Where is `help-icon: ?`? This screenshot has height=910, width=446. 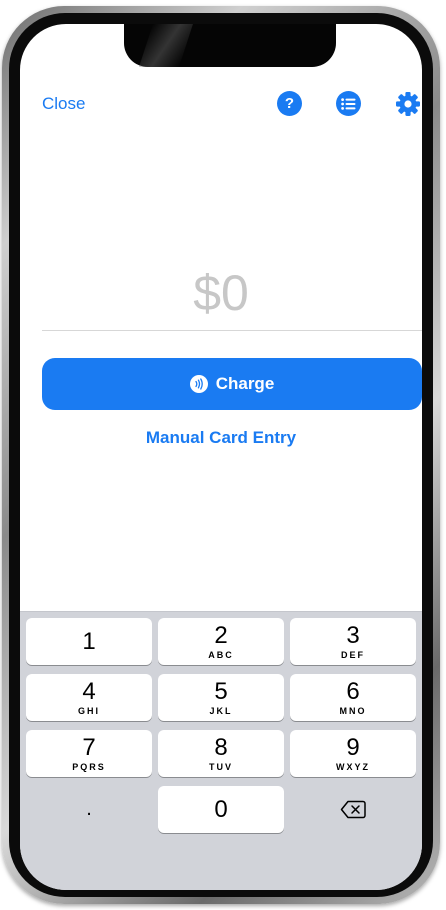
help-icon: ? is located at coordinates (289, 103).